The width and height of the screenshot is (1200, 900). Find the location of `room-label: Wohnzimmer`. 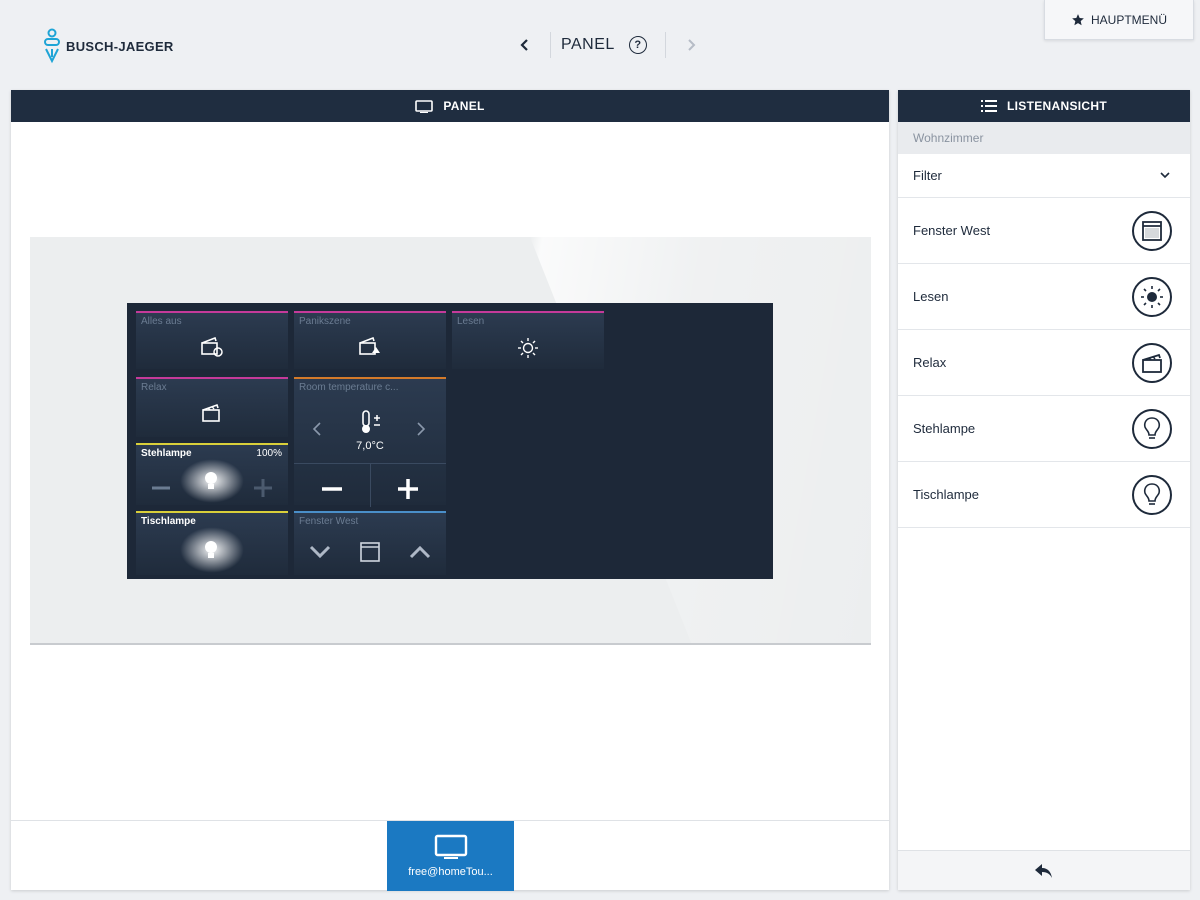

room-label: Wohnzimmer is located at coordinates (1044, 138).